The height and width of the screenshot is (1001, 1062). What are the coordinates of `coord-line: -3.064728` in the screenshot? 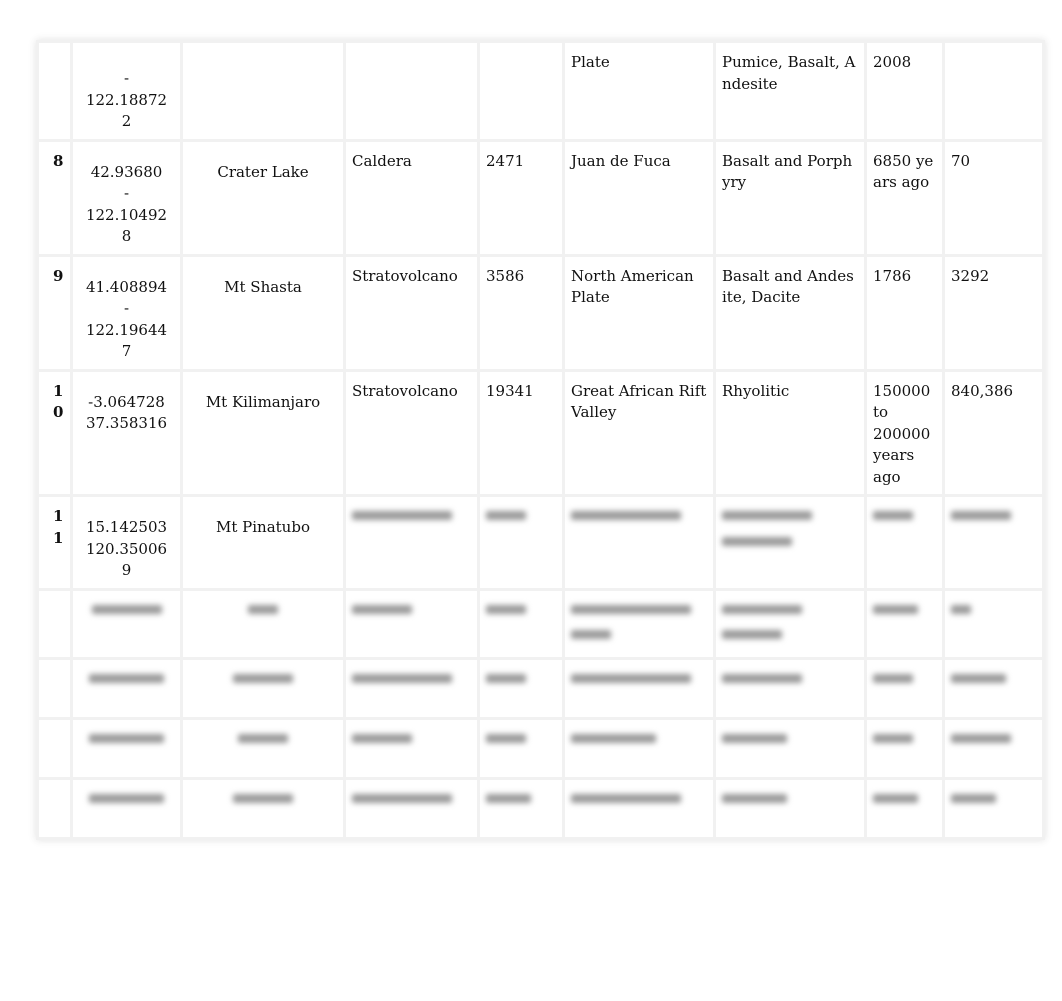 It's located at (126, 401).